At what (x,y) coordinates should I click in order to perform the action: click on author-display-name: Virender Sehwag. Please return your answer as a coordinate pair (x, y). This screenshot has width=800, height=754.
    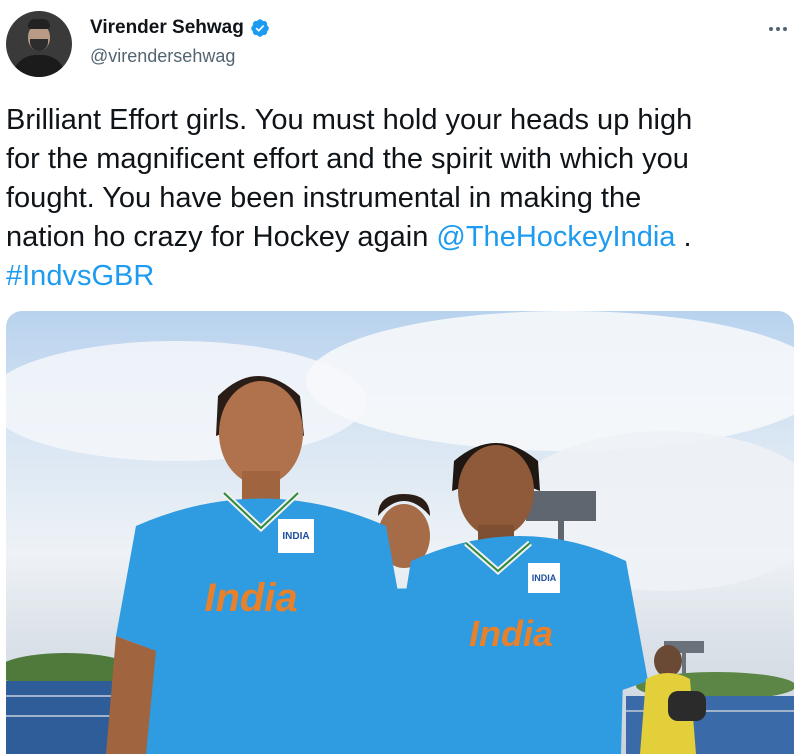
    Looking at the image, I should click on (167, 28).